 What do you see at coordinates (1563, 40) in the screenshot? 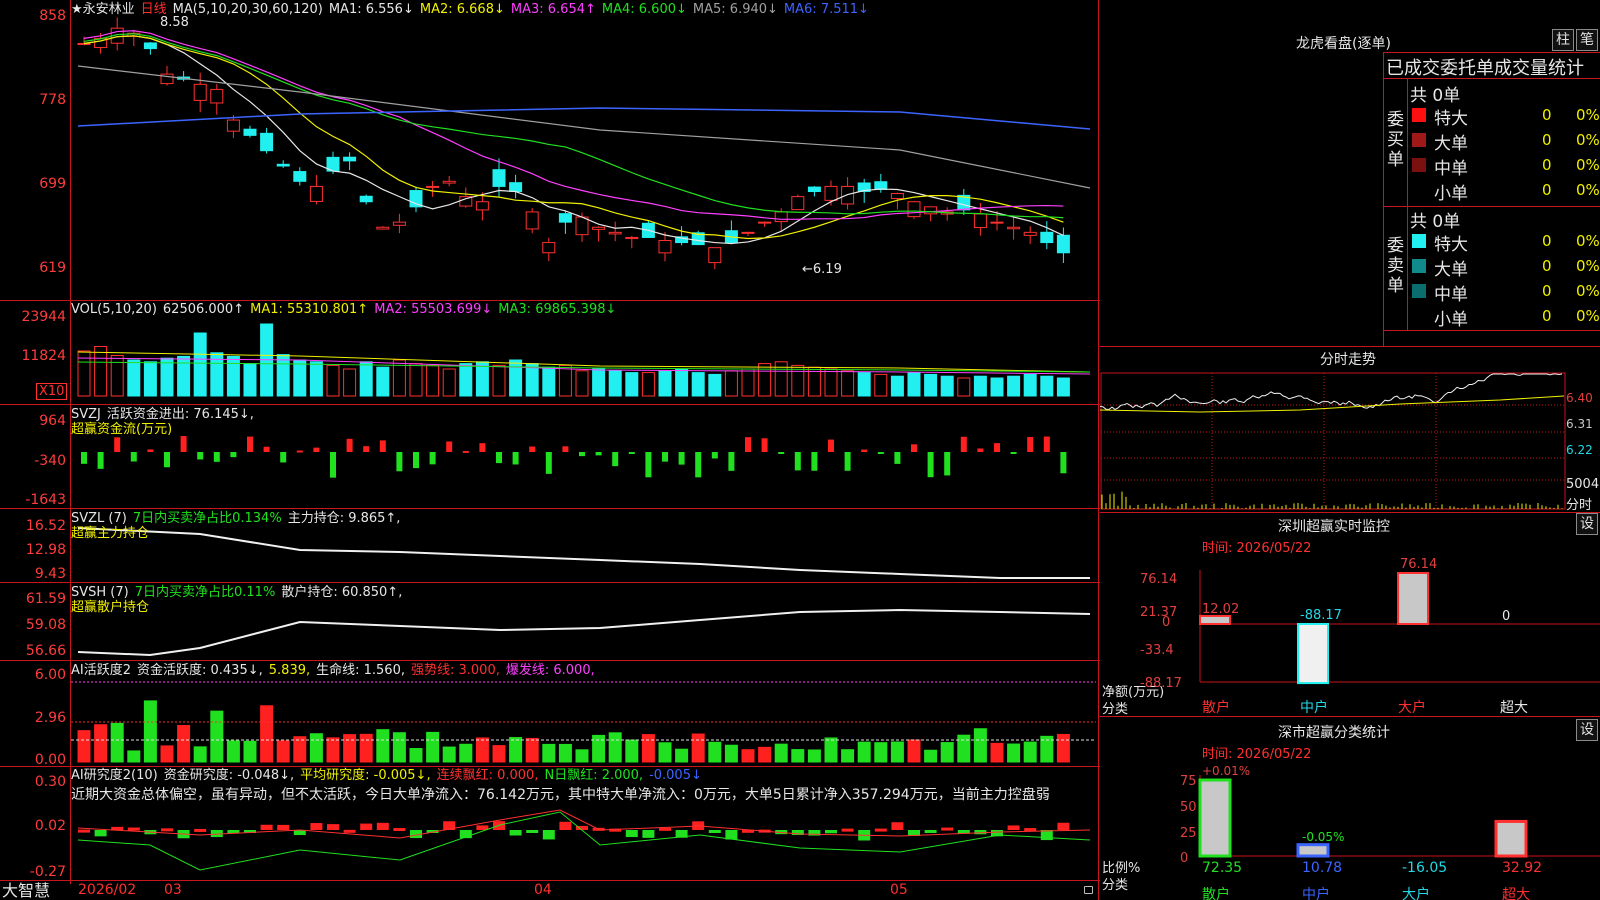
I see `bar-mode-button: 柱` at bounding box center [1563, 40].